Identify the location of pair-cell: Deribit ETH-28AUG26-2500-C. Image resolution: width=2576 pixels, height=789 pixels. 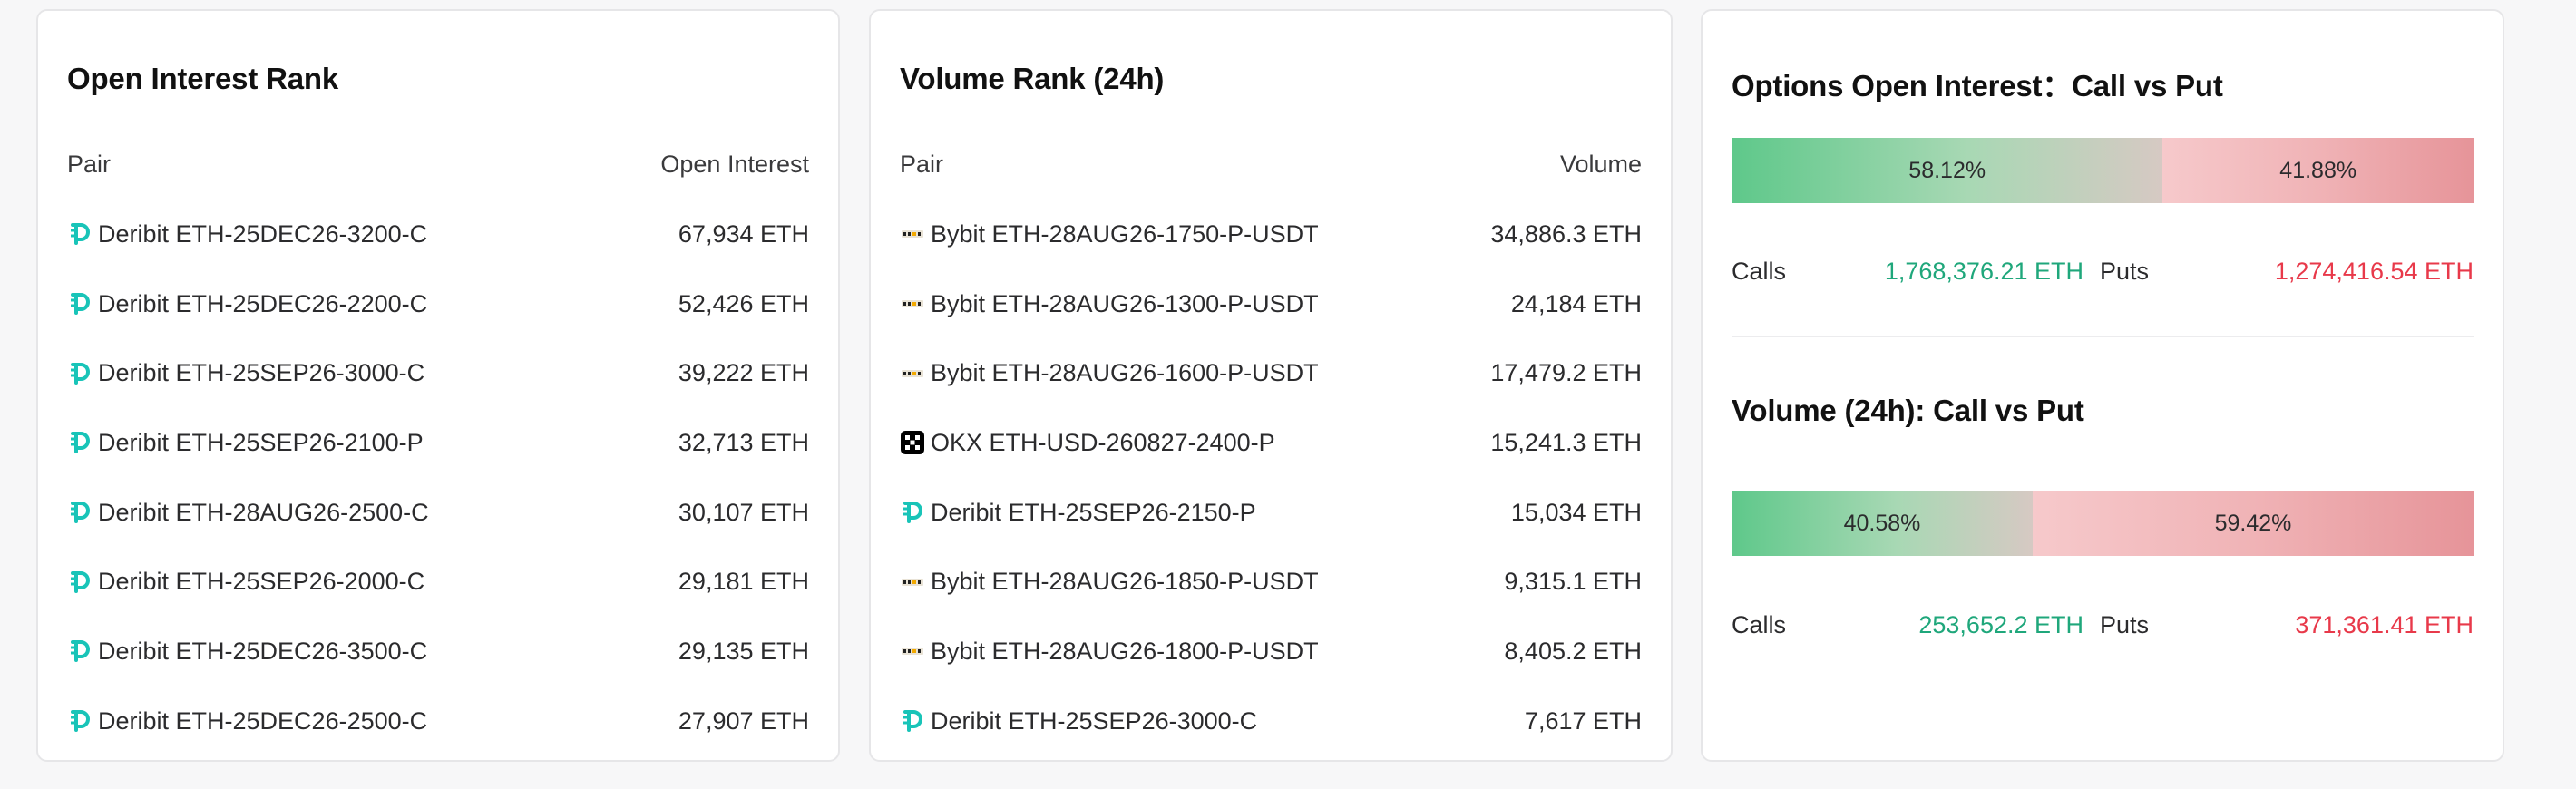
(248, 513).